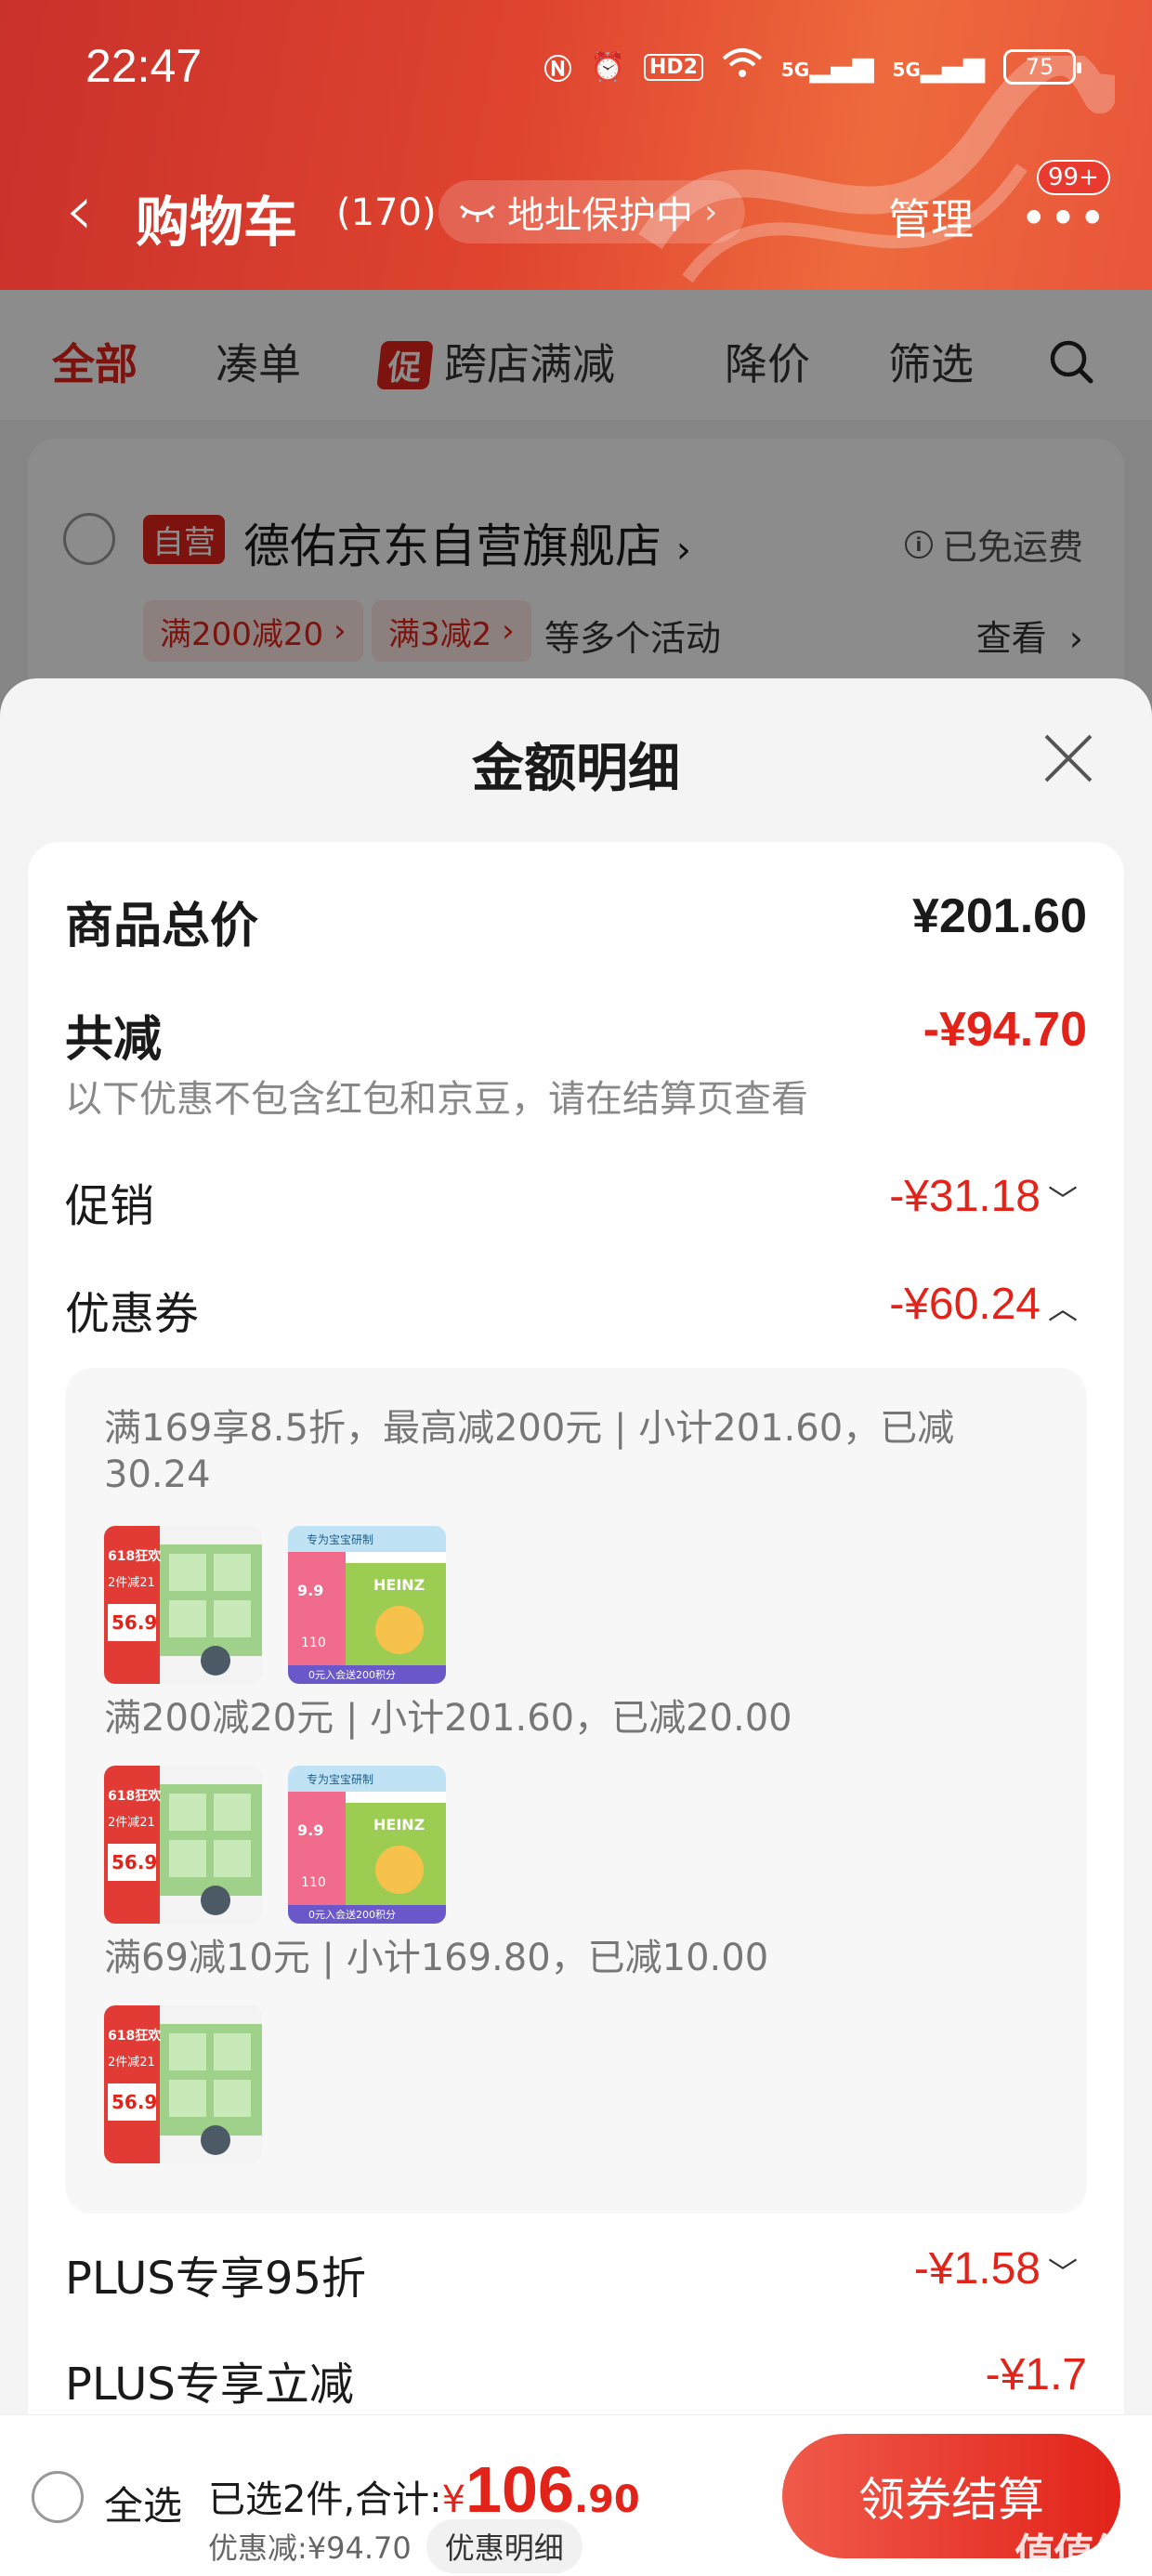 The image size is (1152, 2576). Describe the element at coordinates (965, 1304) in the screenshot. I see `coupon-value: -¥60.24` at that location.